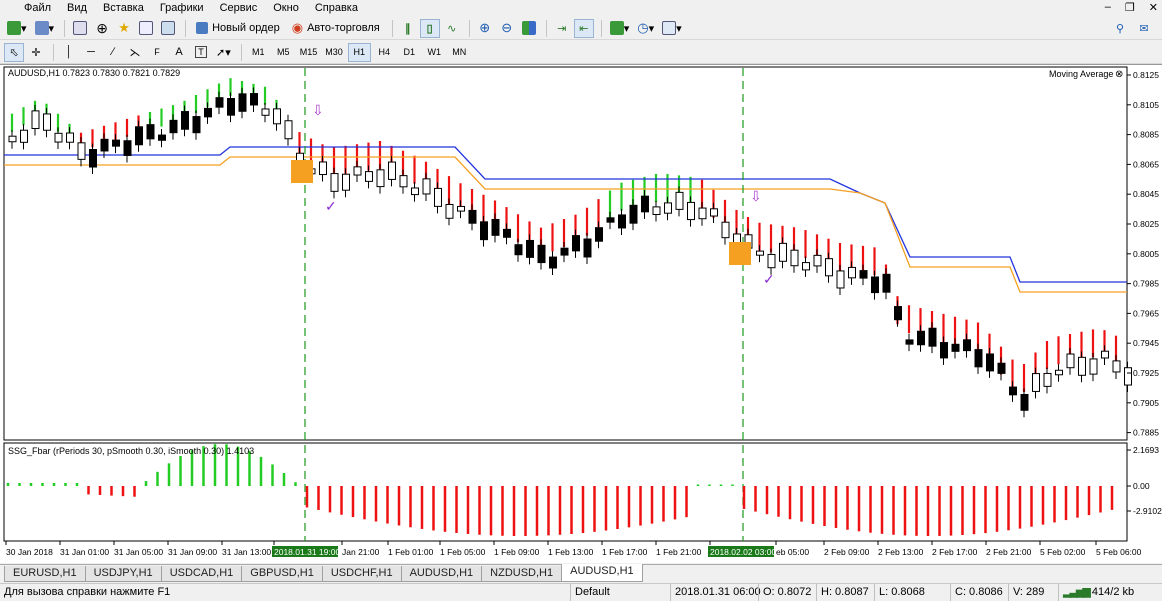 This screenshot has height=601, width=1162. What do you see at coordinates (452, 28) in the screenshot?
I see `line-chart-button: ∿` at bounding box center [452, 28].